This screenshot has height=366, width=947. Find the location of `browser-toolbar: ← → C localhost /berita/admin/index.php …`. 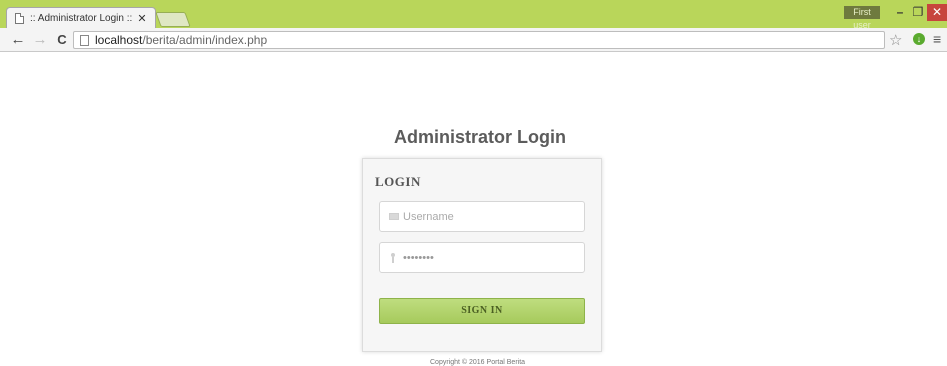

browser-toolbar: ← → C localhost /berita/admin/index.php … is located at coordinates (473, 40).